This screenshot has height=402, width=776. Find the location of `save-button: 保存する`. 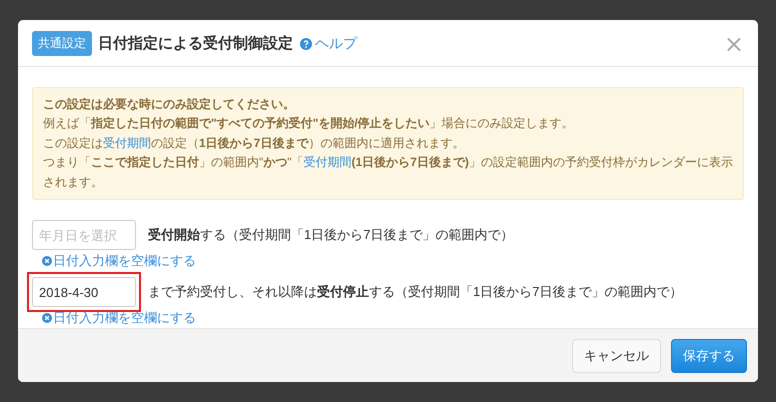

save-button: 保存する is located at coordinates (709, 355).